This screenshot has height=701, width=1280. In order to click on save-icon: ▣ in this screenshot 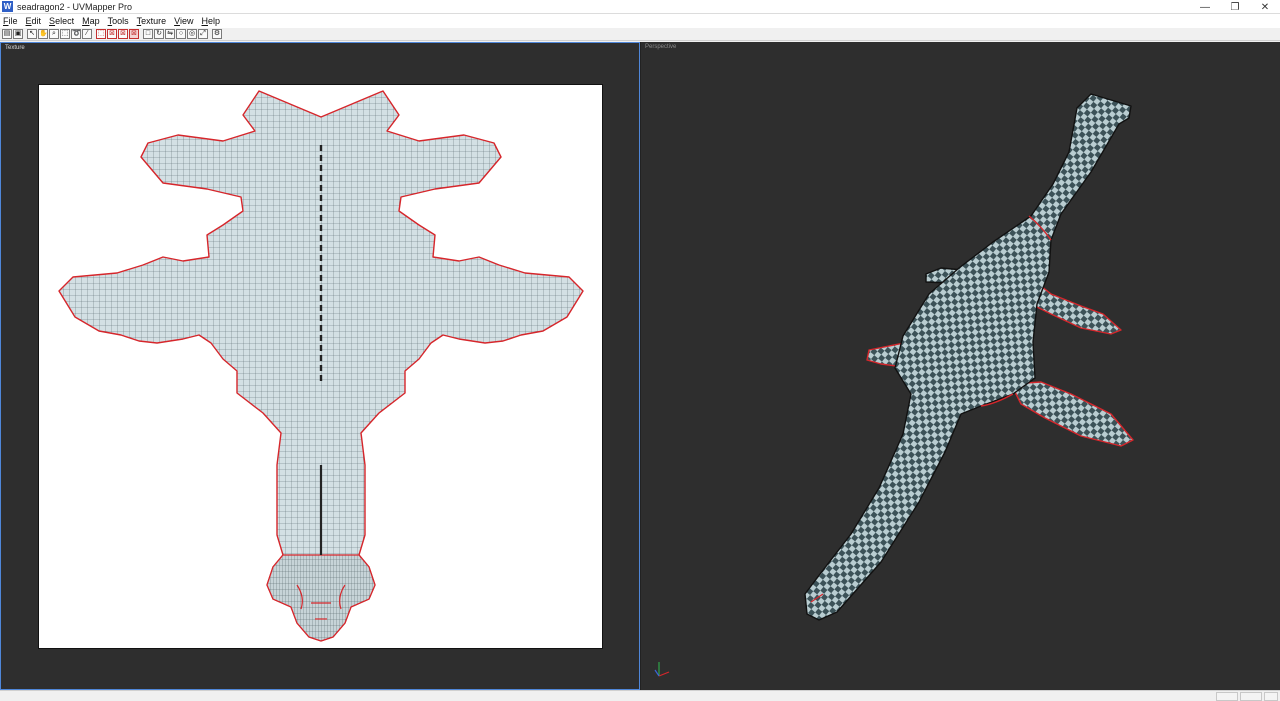, I will do `click(18, 34)`.